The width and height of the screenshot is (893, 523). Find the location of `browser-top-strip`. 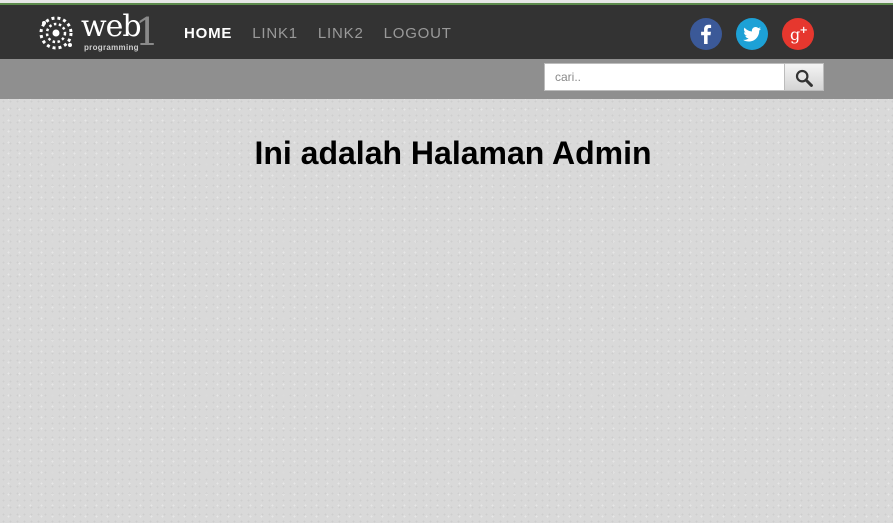

browser-top-strip is located at coordinates (446, 2).